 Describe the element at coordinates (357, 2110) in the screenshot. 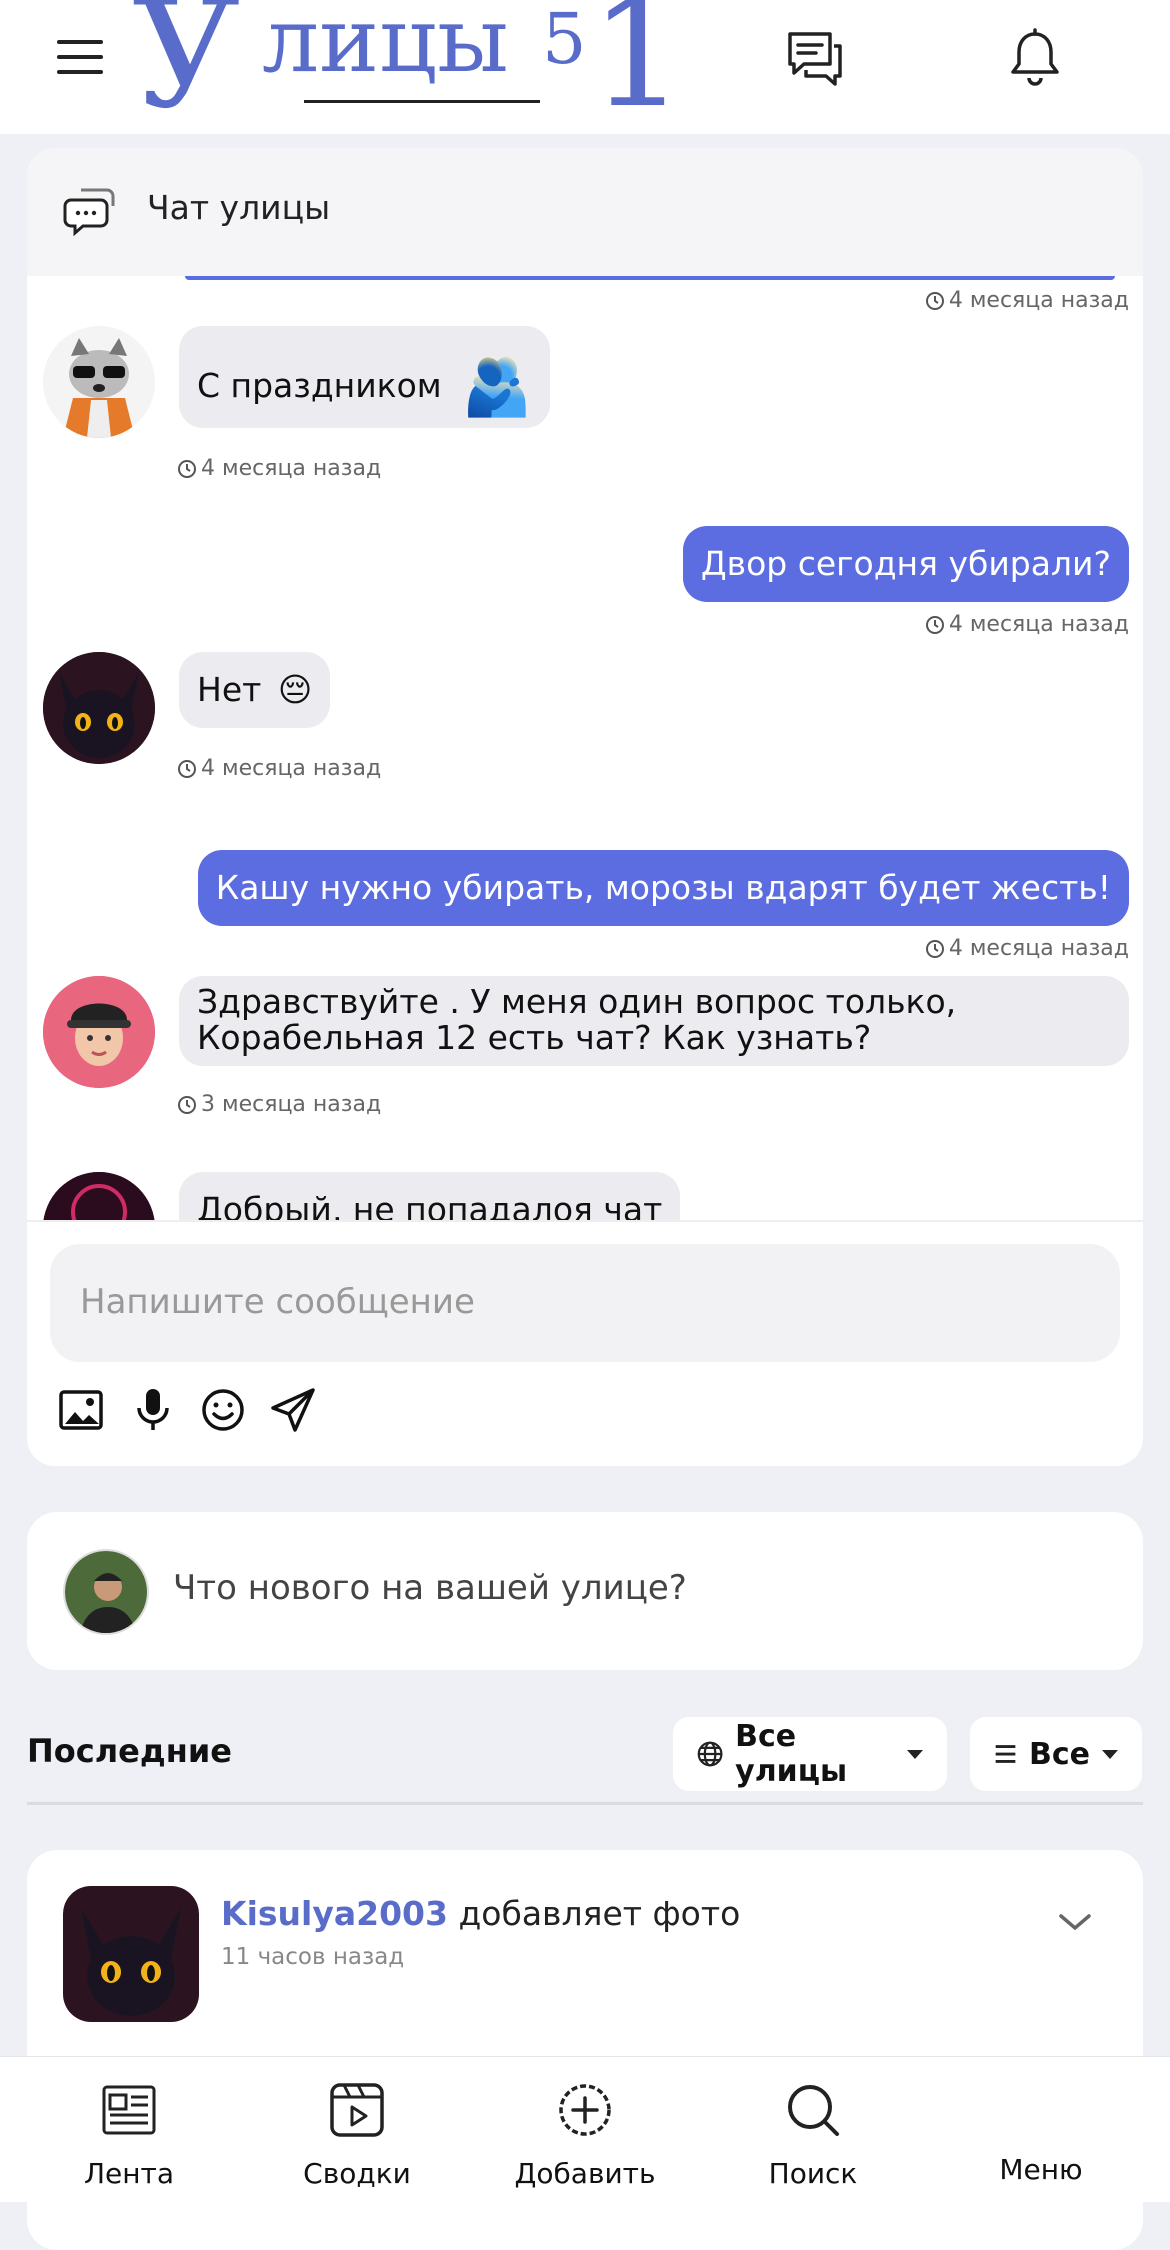

I see `video-icon` at that location.